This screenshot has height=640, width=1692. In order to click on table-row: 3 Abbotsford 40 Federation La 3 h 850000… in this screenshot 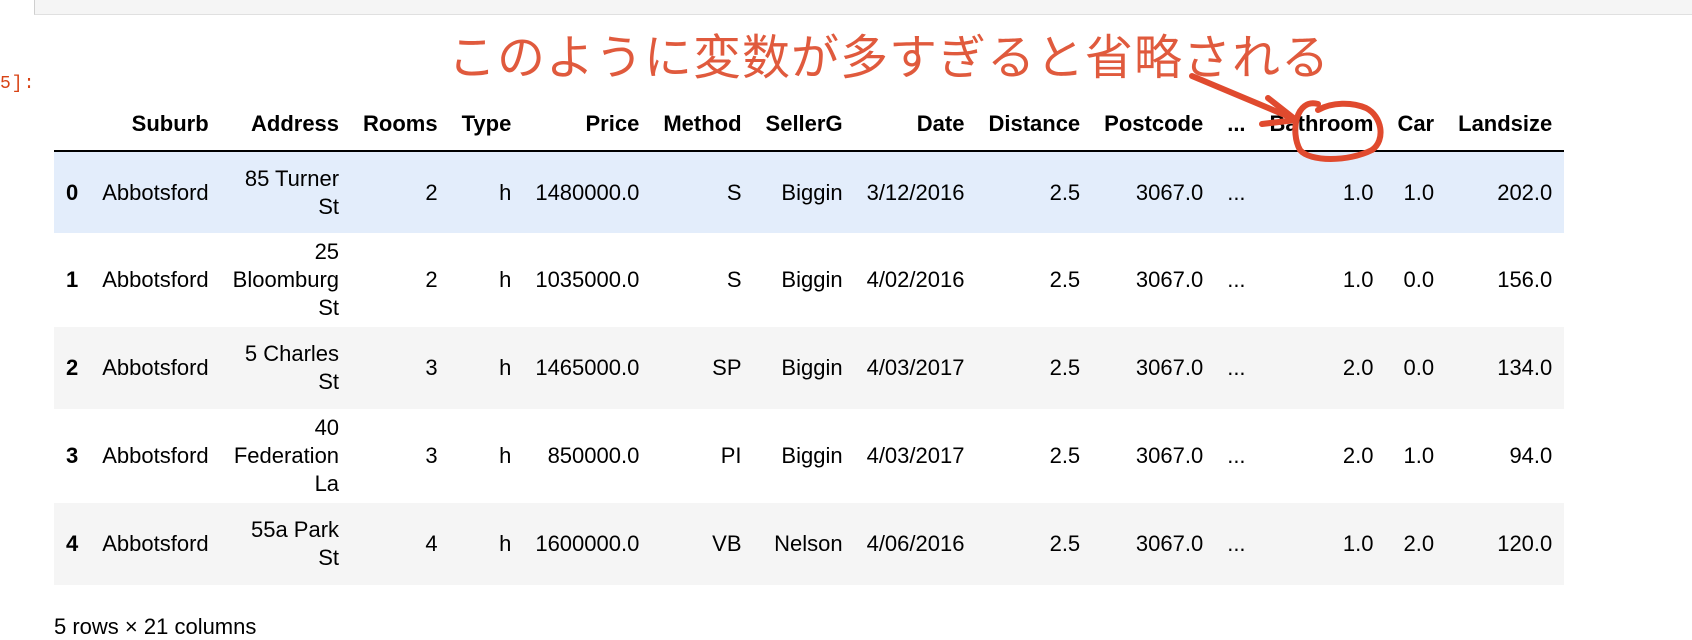, I will do `click(809, 456)`.